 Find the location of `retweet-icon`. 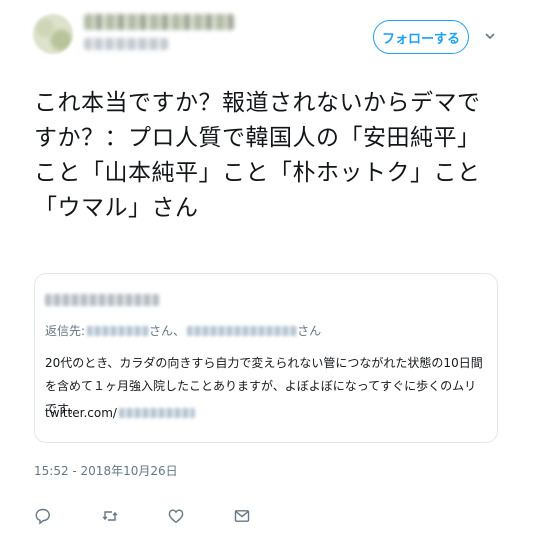

retweet-icon is located at coordinates (110, 516).